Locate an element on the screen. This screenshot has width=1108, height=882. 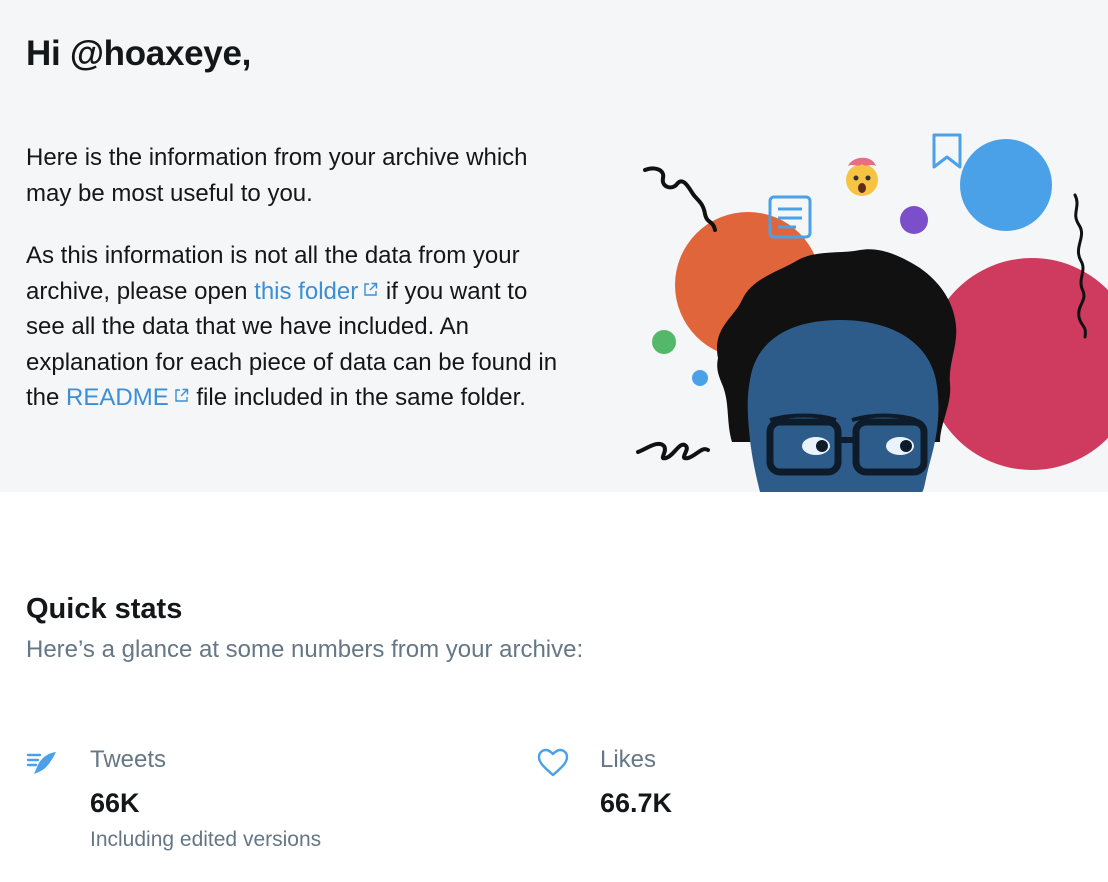
intro-text-segment: file included in the same folder. is located at coordinates (357, 397).